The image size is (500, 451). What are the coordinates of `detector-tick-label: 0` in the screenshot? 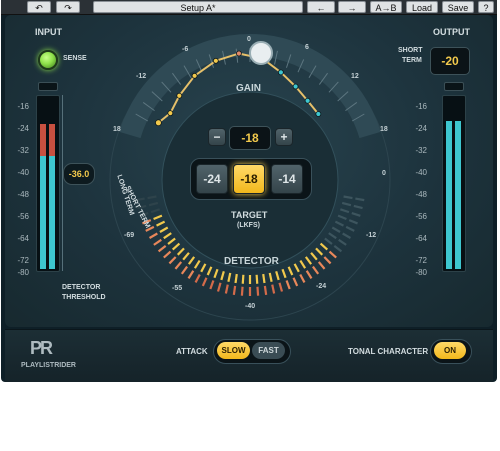 It's located at (384, 173).